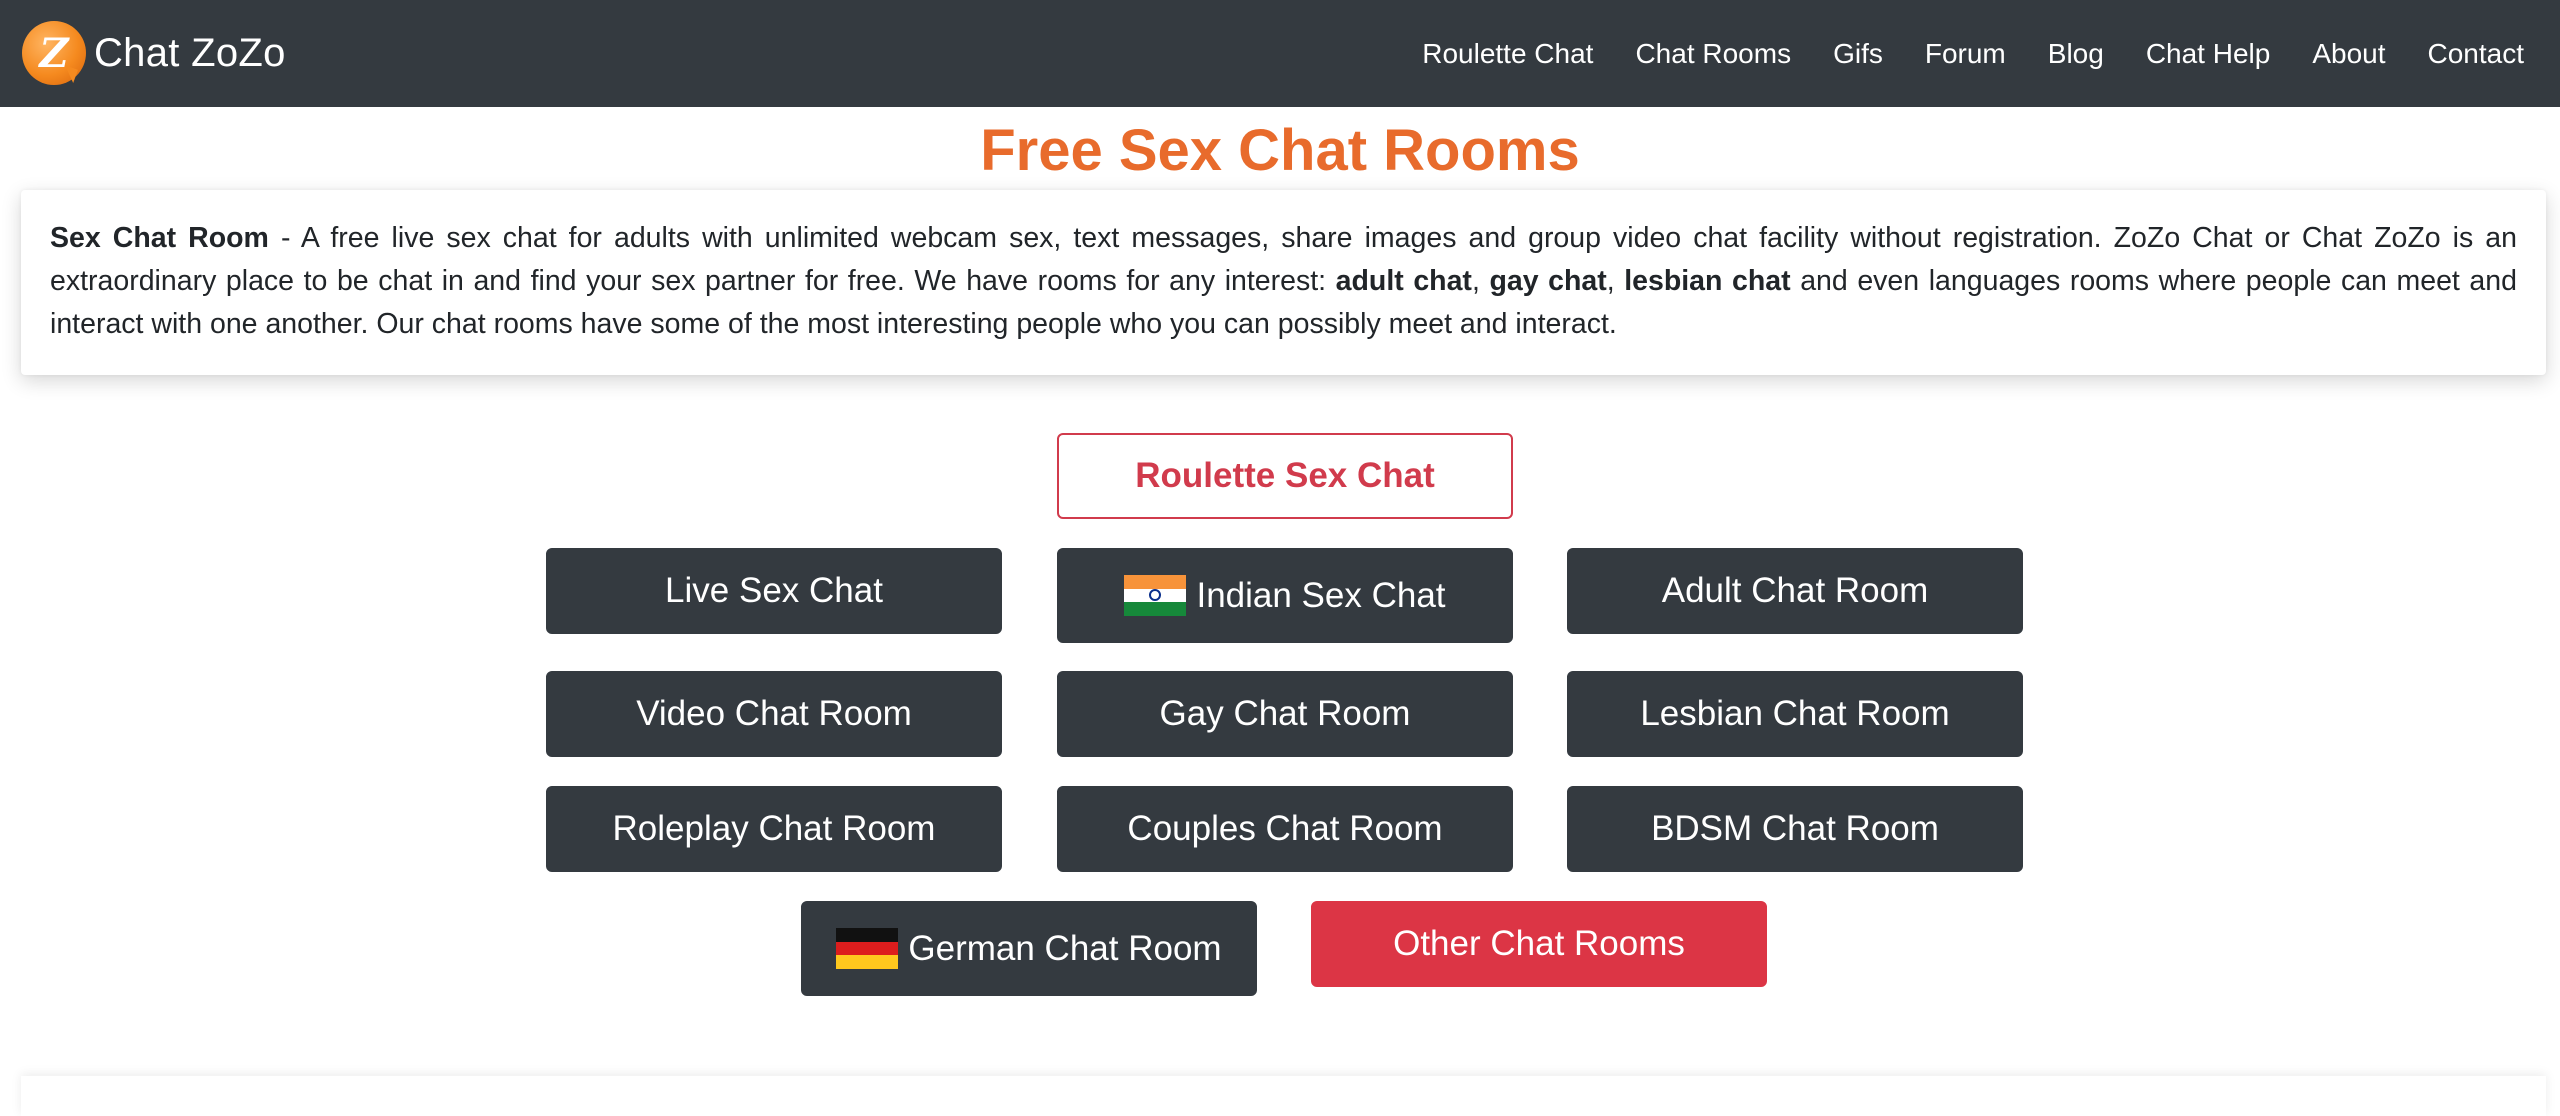 Image resolution: width=2560 pixels, height=1116 pixels. What do you see at coordinates (1858, 54) in the screenshot?
I see `nav-link-gifs: Gifs` at bounding box center [1858, 54].